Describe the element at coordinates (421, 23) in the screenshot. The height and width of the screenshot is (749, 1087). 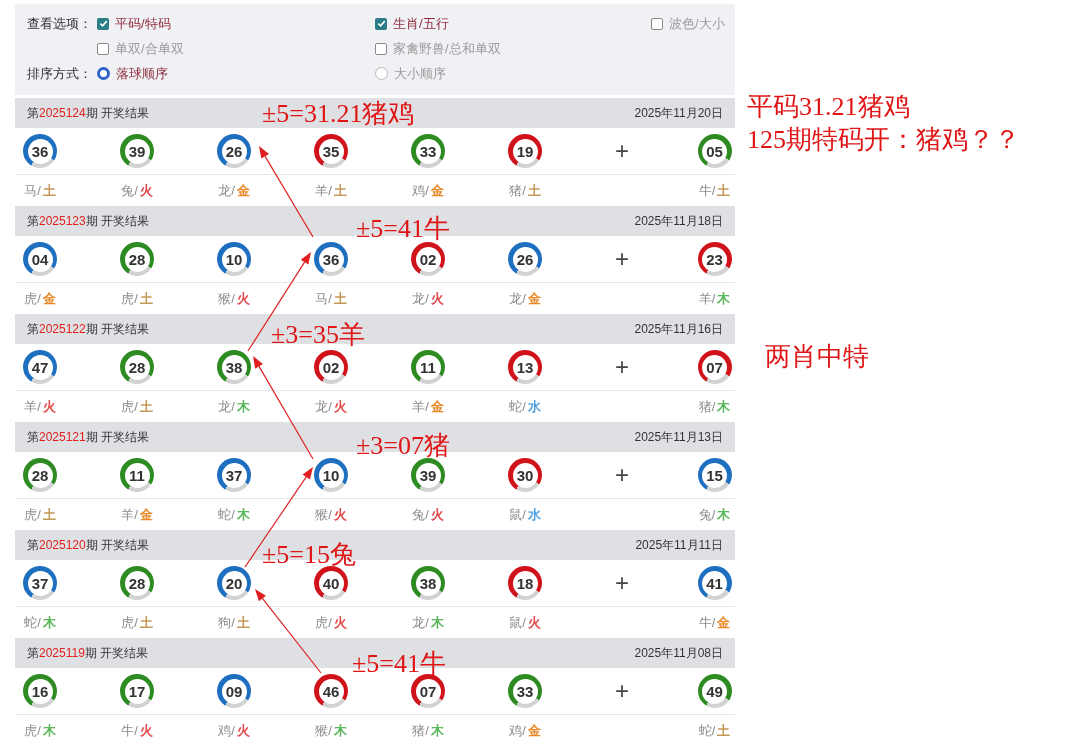
I see `option-label: 生肖/五行` at that location.